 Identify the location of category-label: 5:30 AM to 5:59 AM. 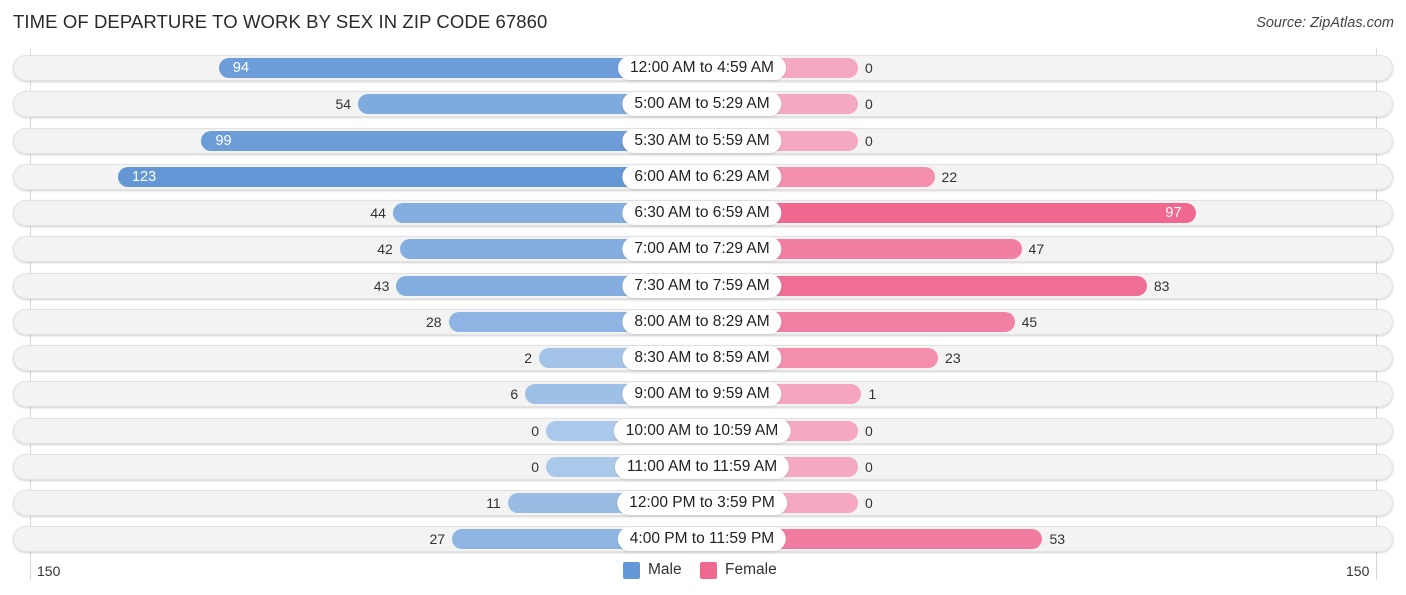
(702, 140).